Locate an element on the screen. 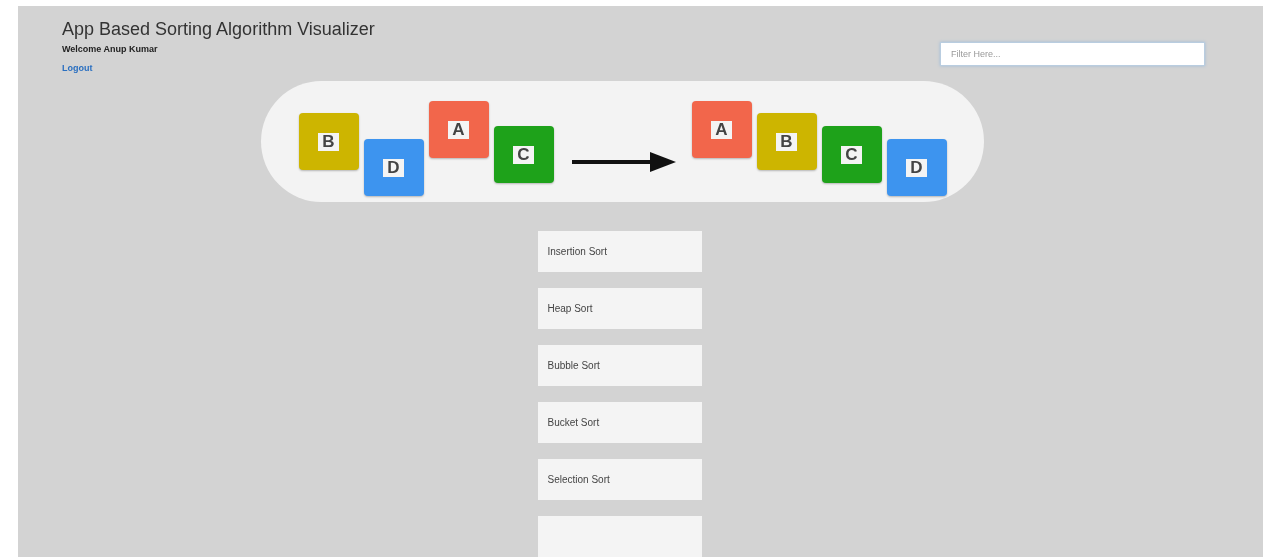 Image resolution: width=1263 pixels, height=557 pixels. right-arrow-icon is located at coordinates (623, 162).